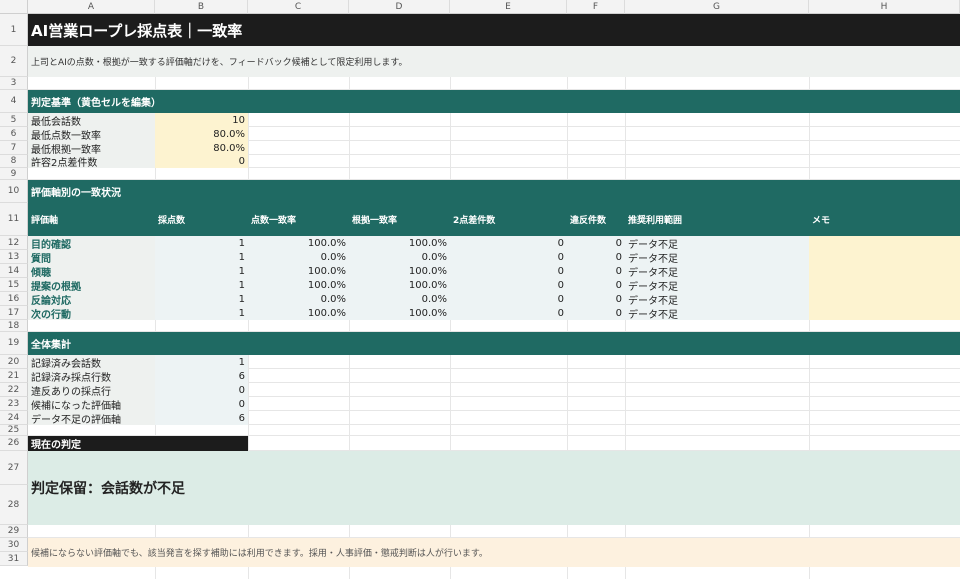  I want to click on row-header-16: 16, so click(14, 299).